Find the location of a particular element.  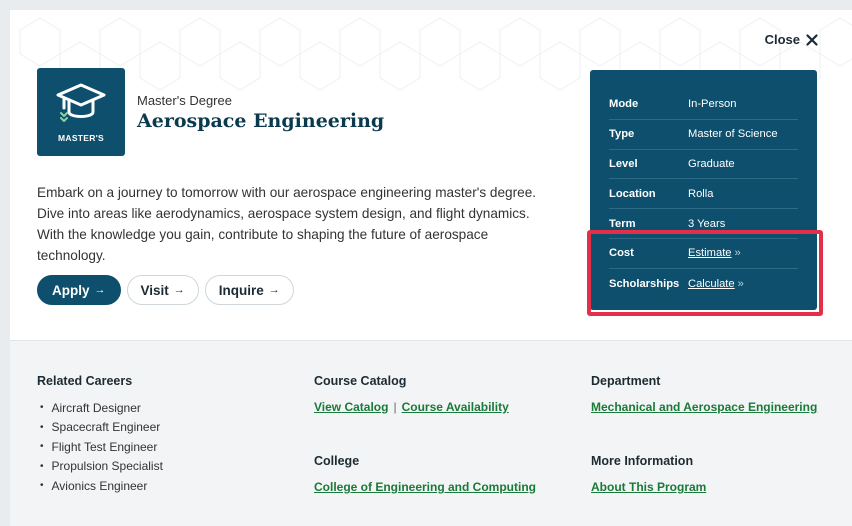

about-program-link: About This Program is located at coordinates (648, 487).